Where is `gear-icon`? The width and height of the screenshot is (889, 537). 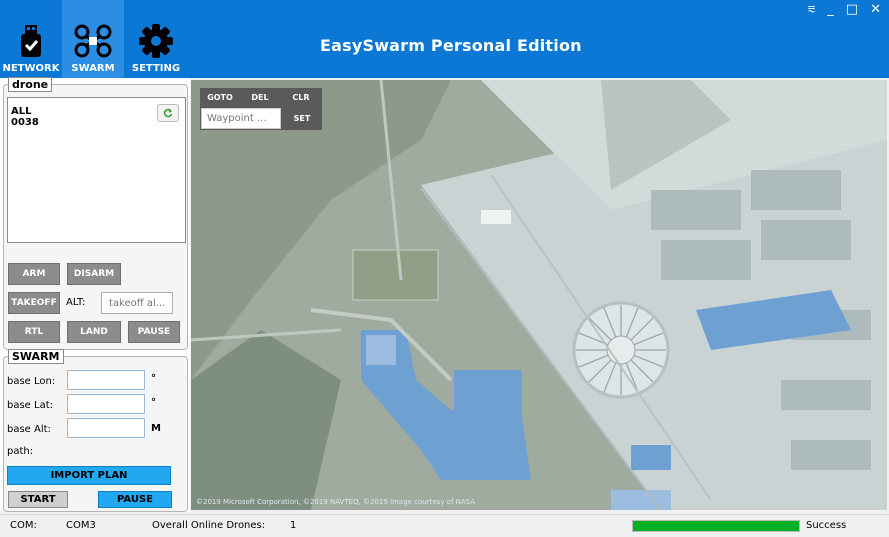
gear-icon is located at coordinates (156, 41).